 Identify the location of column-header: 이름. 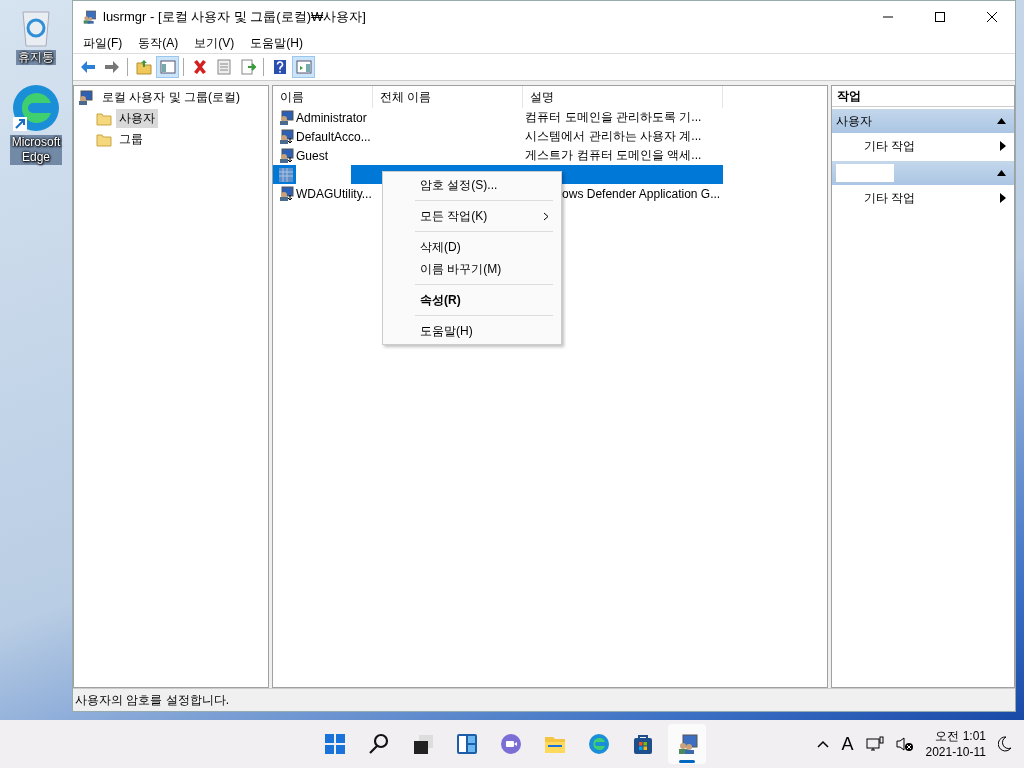
(323, 97).